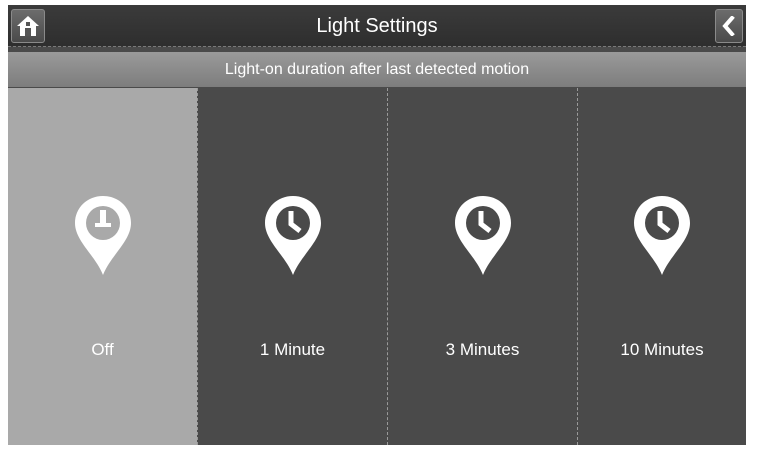 The width and height of the screenshot is (758, 449). What do you see at coordinates (482, 349) in the screenshot?
I see `option-label: 3 Minutes` at bounding box center [482, 349].